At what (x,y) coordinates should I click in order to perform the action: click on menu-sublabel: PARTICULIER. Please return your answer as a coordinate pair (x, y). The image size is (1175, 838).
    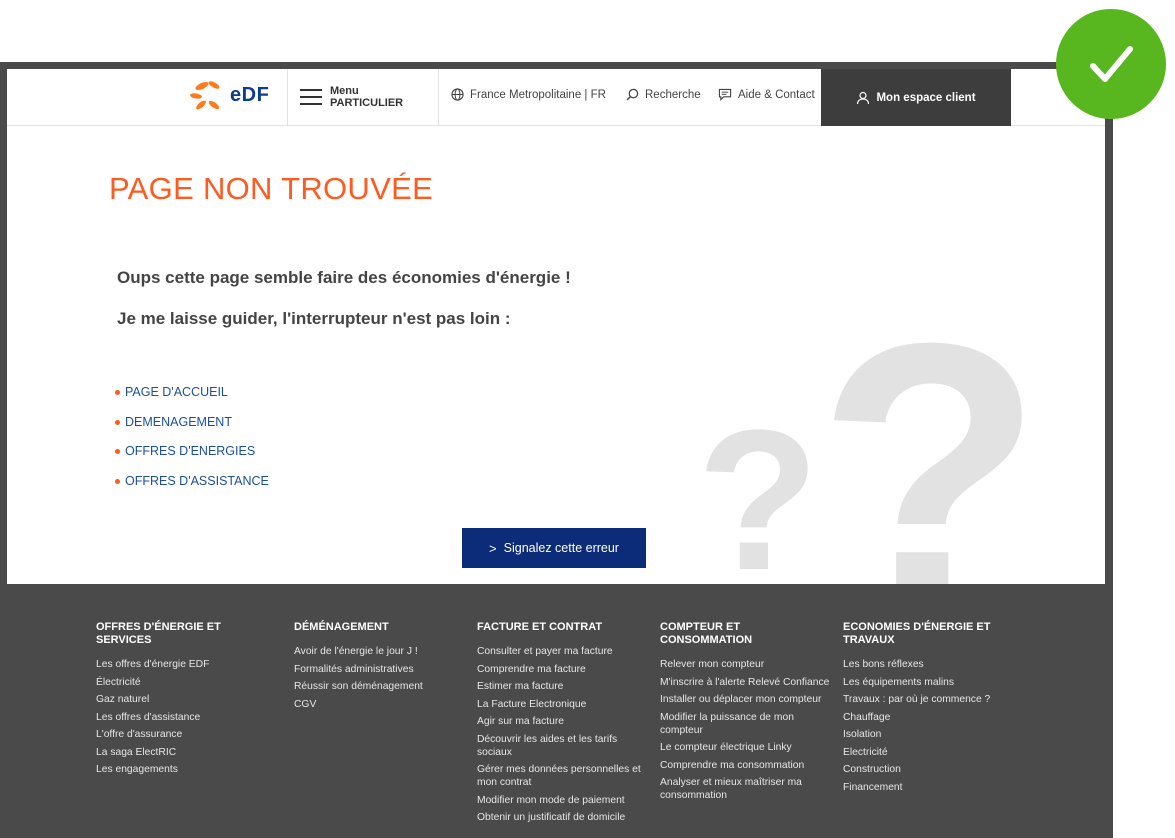
    Looking at the image, I should click on (367, 103).